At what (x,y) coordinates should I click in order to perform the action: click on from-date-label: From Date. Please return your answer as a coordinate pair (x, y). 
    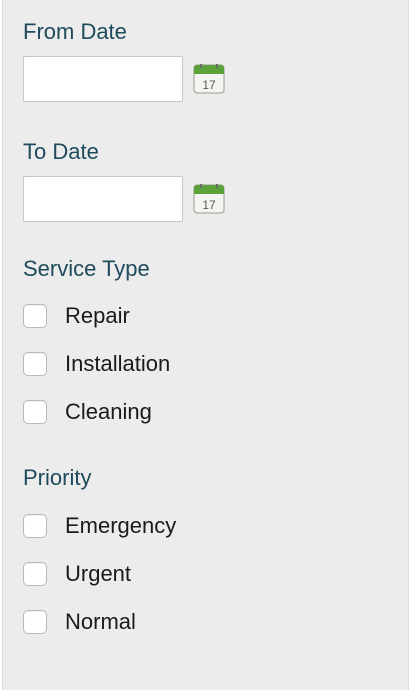
    Looking at the image, I should click on (75, 31).